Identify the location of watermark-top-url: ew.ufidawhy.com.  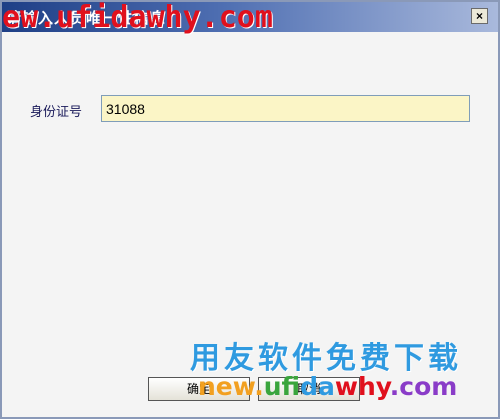
(137, 17).